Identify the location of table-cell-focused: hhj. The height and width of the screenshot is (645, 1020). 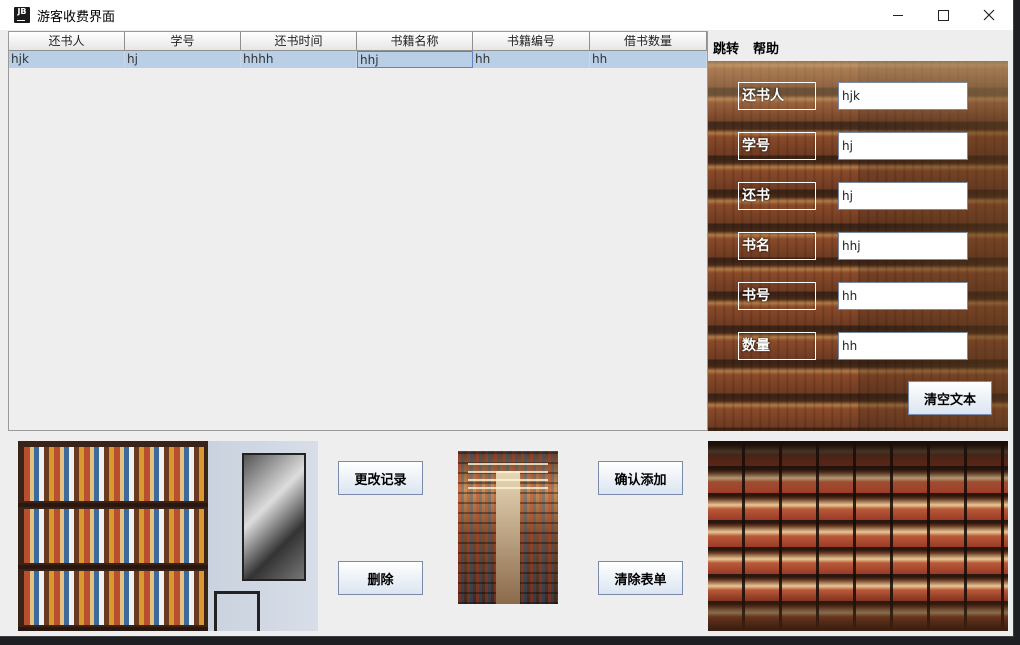
(415, 59).